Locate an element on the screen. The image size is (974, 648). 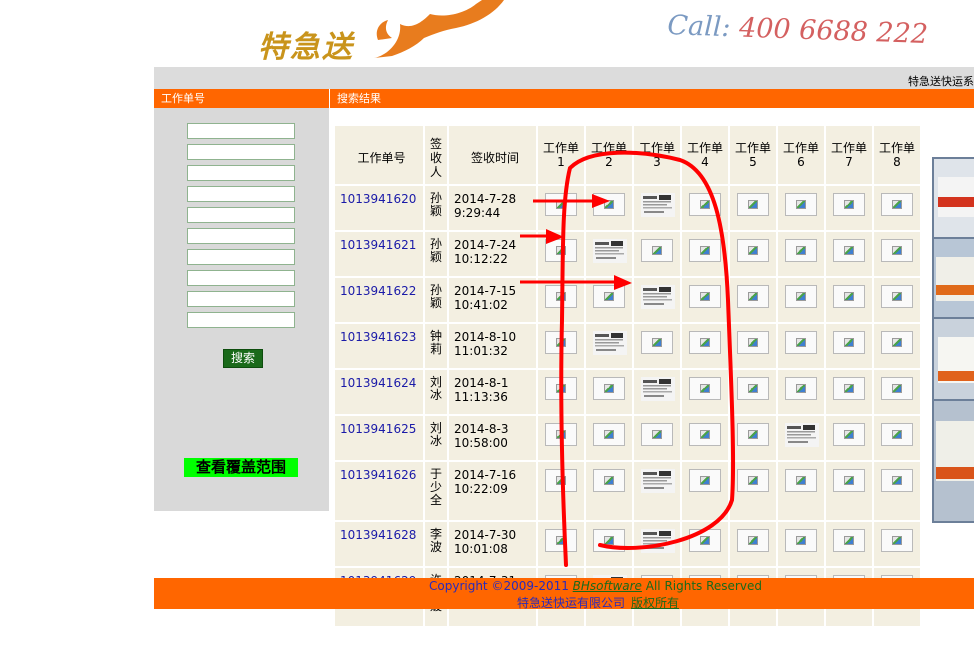
view-coverage-button: 查看覆盖范围 is located at coordinates (241, 467).